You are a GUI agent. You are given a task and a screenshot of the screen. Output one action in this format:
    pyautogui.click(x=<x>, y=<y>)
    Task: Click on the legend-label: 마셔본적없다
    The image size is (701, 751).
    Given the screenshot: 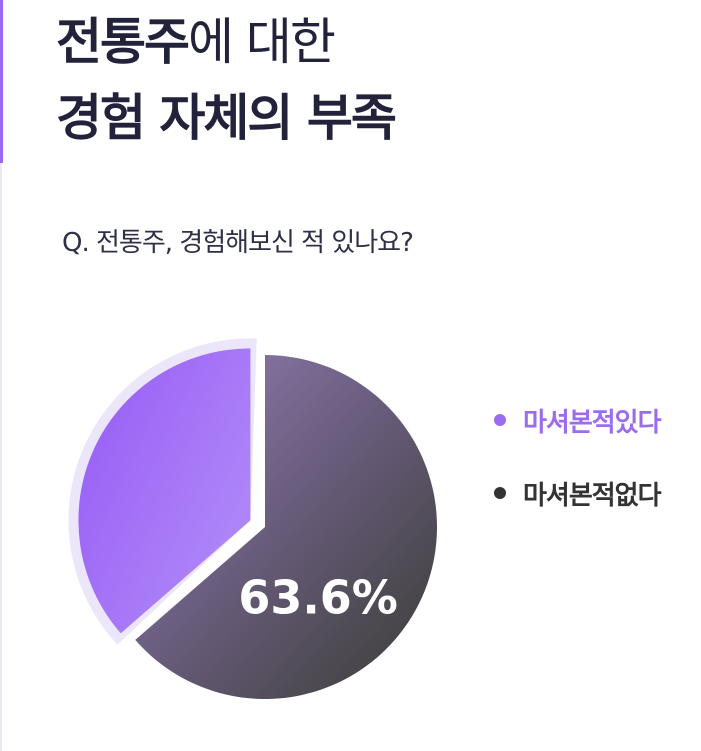 What is the action you would take?
    pyautogui.click(x=592, y=495)
    